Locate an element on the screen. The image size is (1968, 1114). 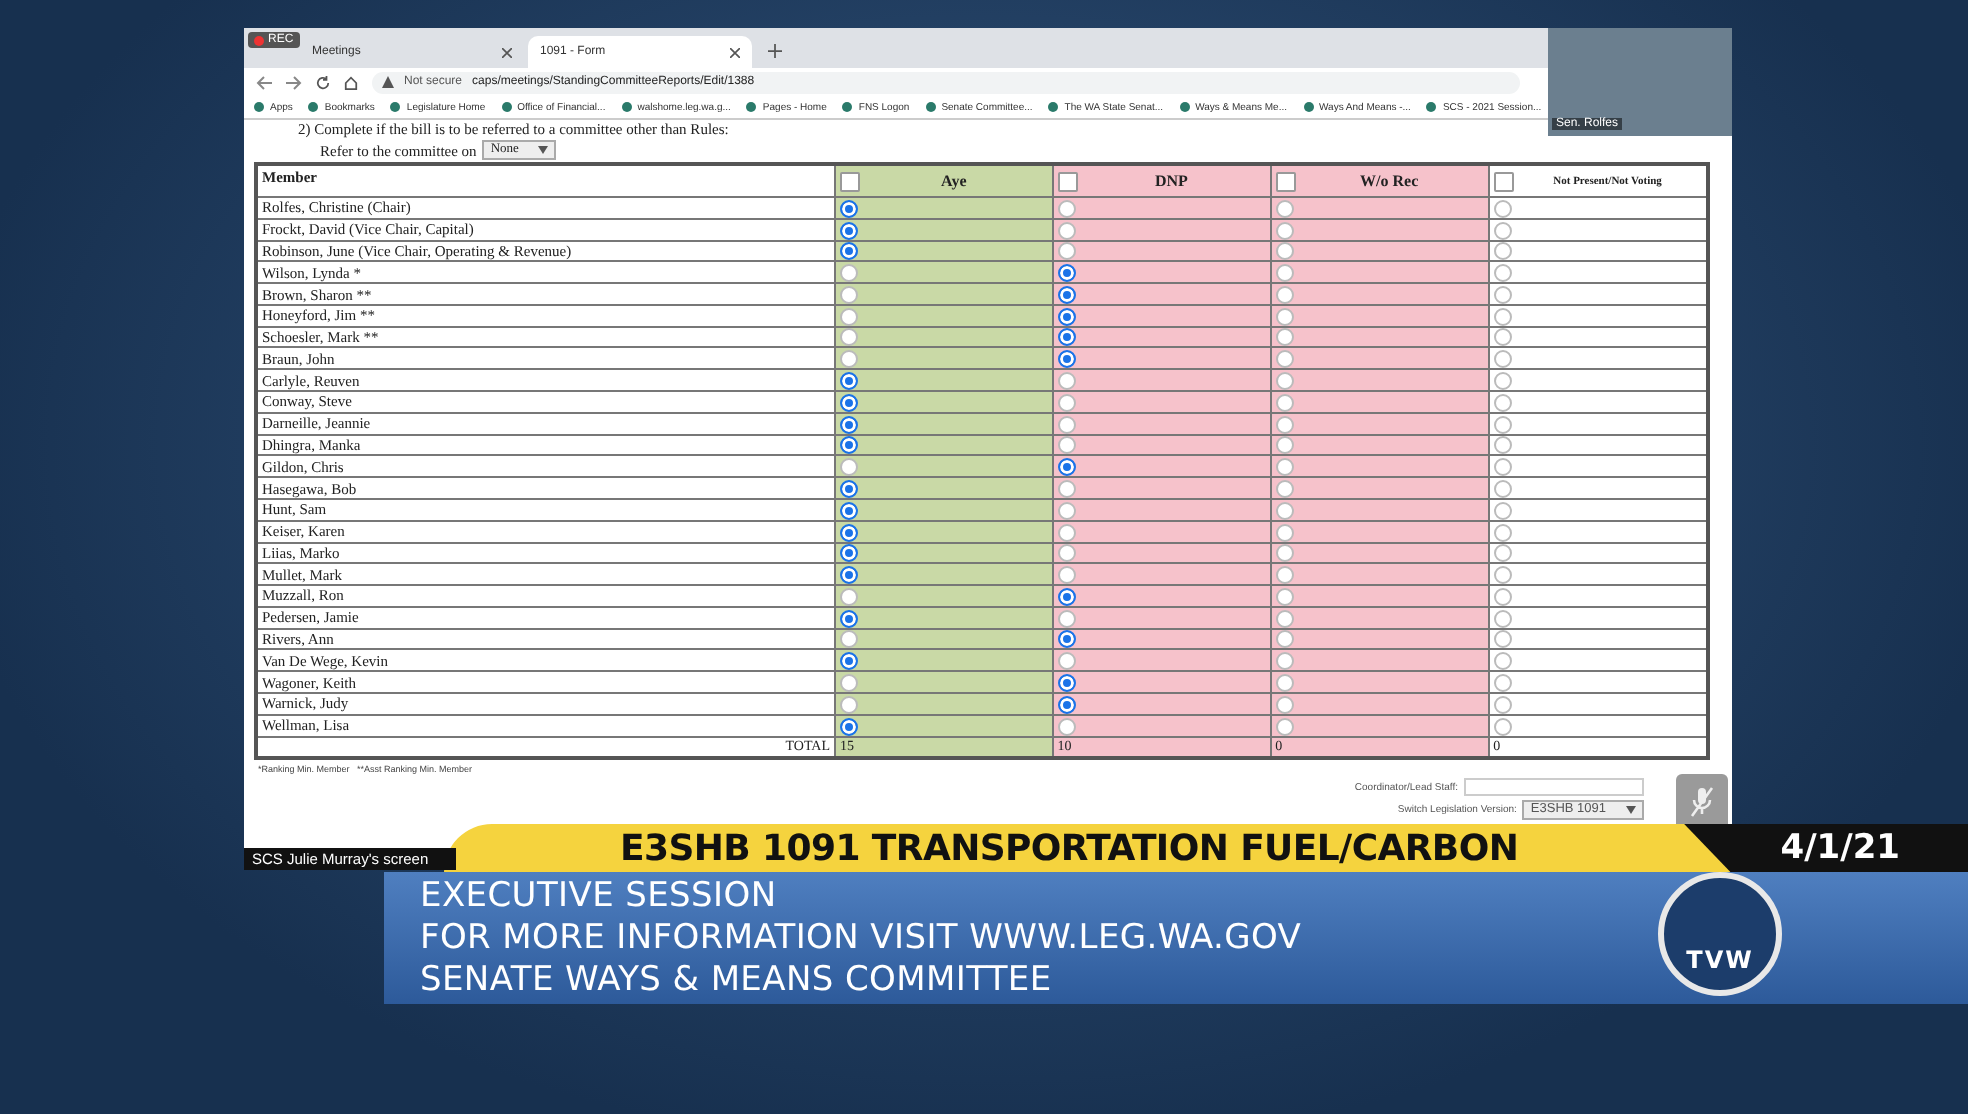
new-tab-icon is located at coordinates (775, 51).